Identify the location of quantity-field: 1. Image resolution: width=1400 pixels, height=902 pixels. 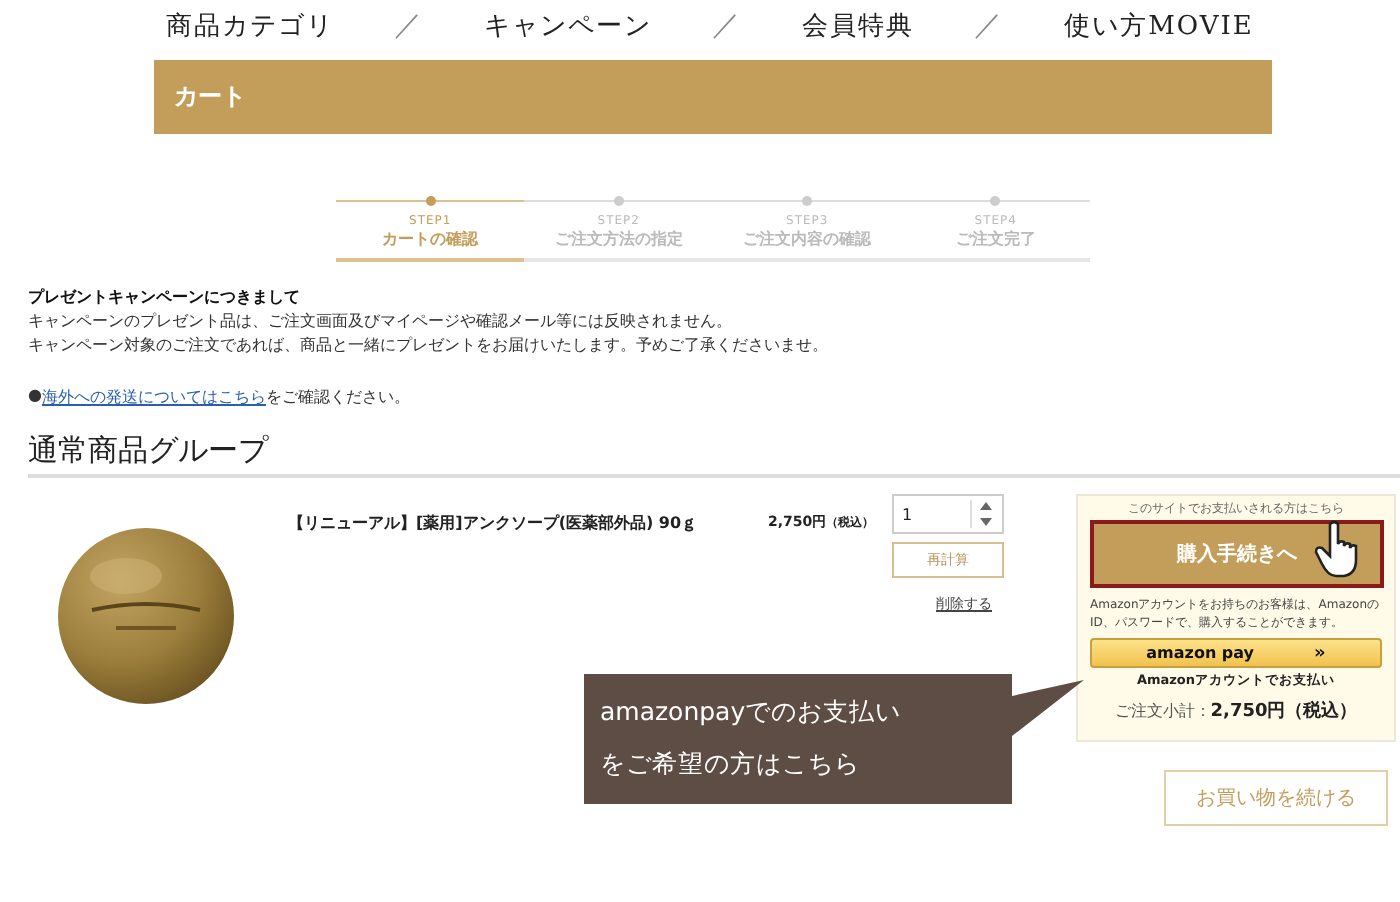
(948, 514).